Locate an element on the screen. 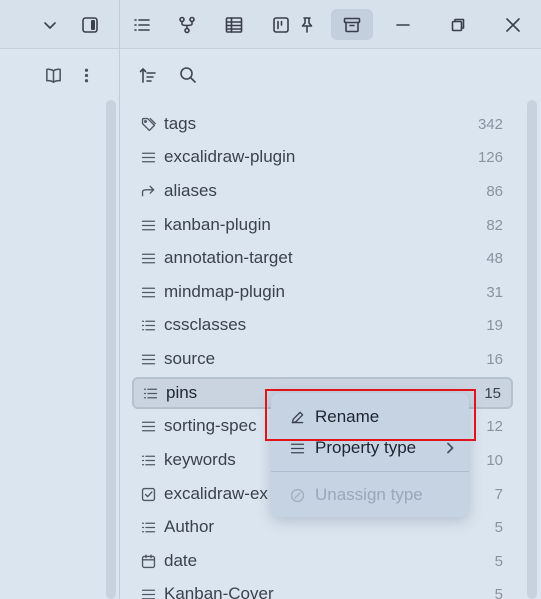 This screenshot has width=541, height=599. property-name: annotation-target is located at coordinates (228, 257).